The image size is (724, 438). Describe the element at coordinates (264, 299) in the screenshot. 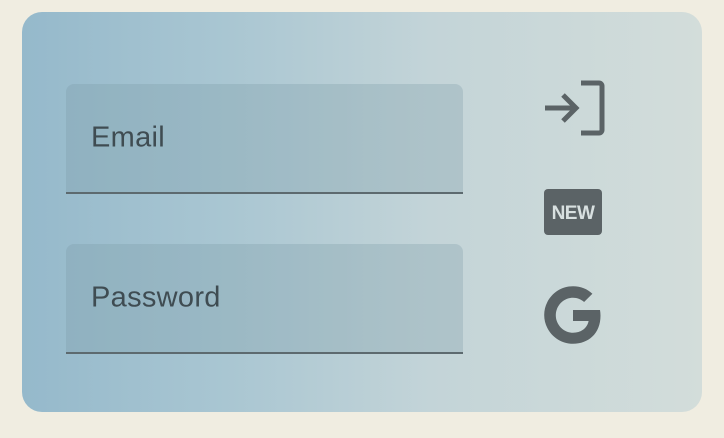

I see `password-field: Password` at that location.